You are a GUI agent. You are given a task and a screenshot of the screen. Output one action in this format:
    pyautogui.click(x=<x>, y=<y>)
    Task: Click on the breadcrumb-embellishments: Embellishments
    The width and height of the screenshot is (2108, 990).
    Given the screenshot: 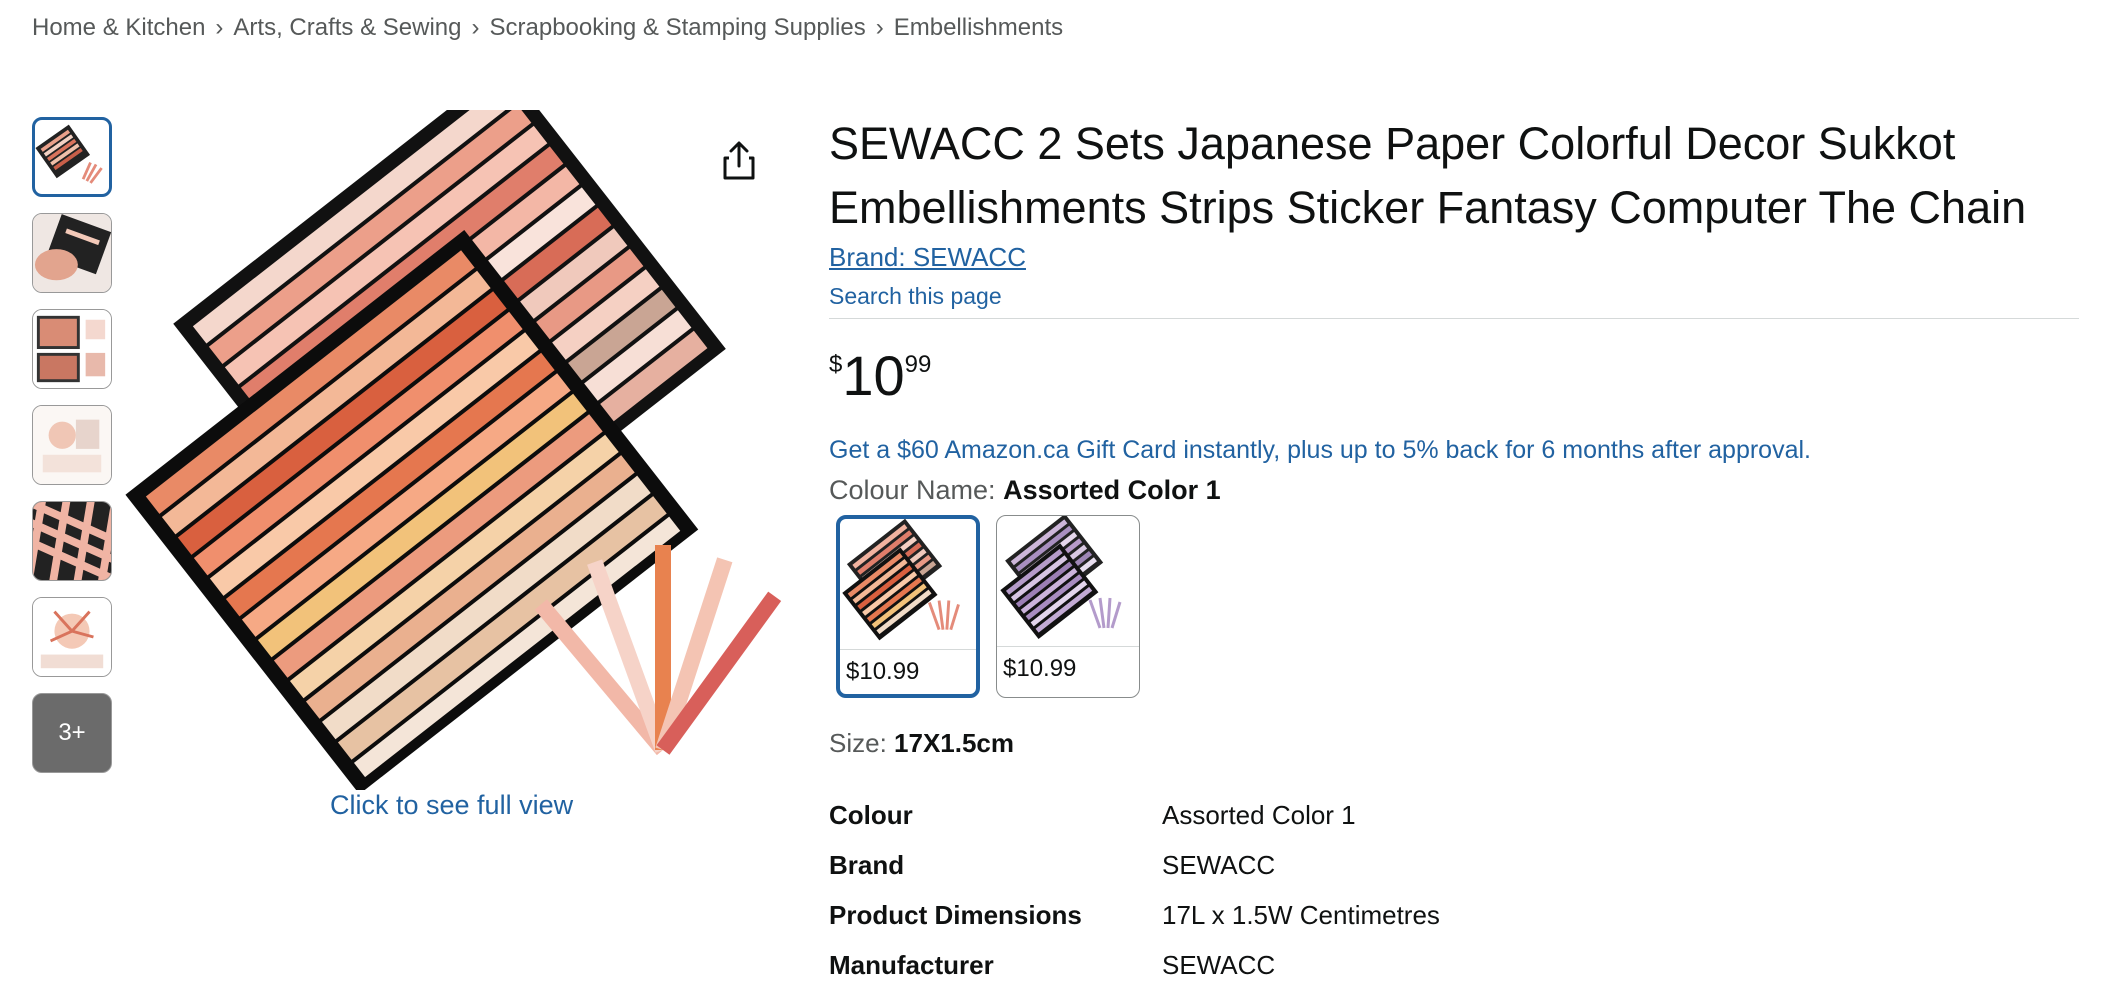 What is the action you would take?
    pyautogui.click(x=978, y=27)
    